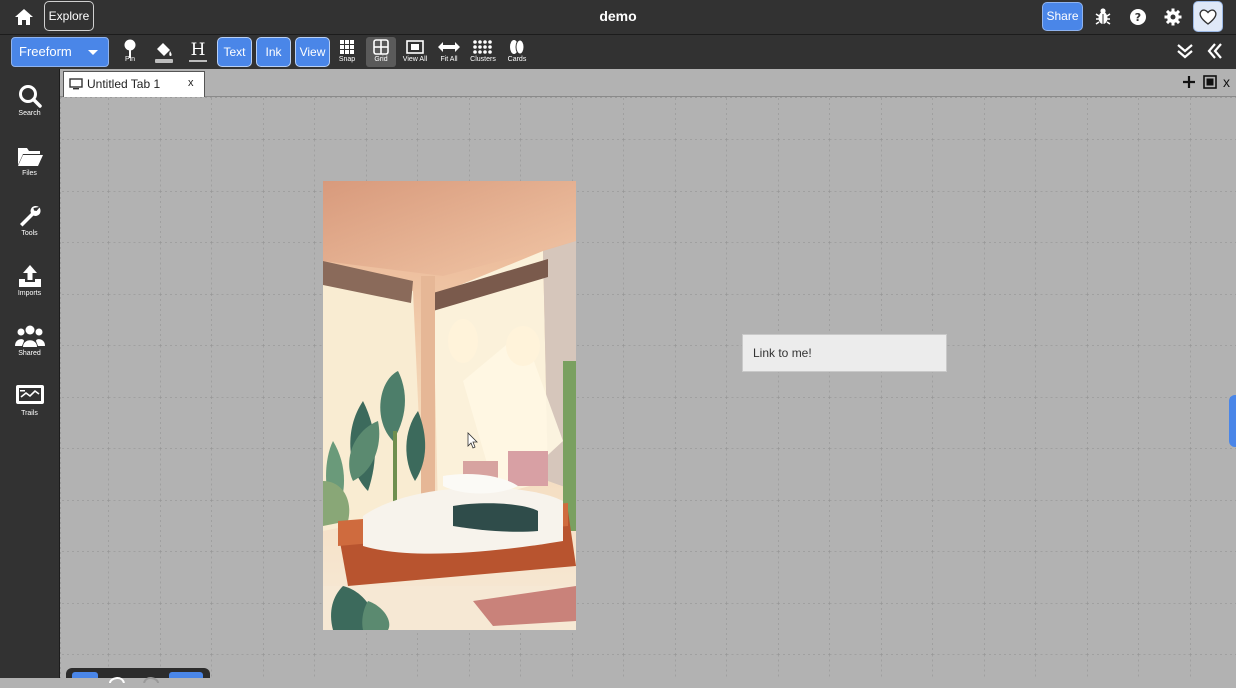 This screenshot has height=688, width=1236. Describe the element at coordinates (618, 17) in the screenshot. I see `top-bar: Explore demo Share ?` at that location.